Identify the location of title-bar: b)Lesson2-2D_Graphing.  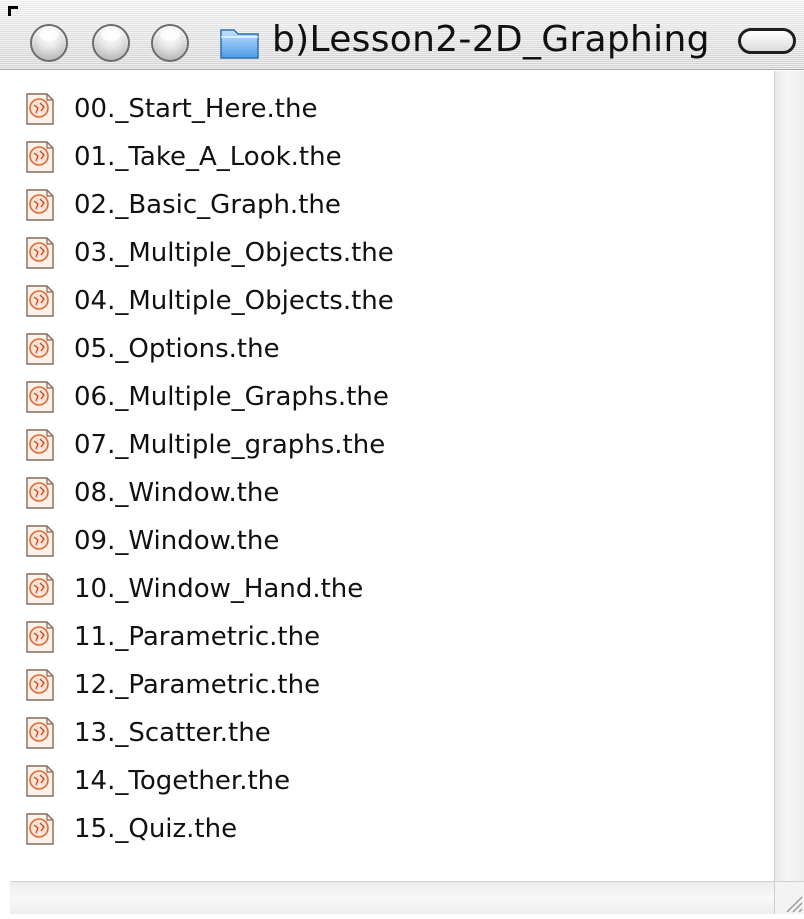
(402, 35).